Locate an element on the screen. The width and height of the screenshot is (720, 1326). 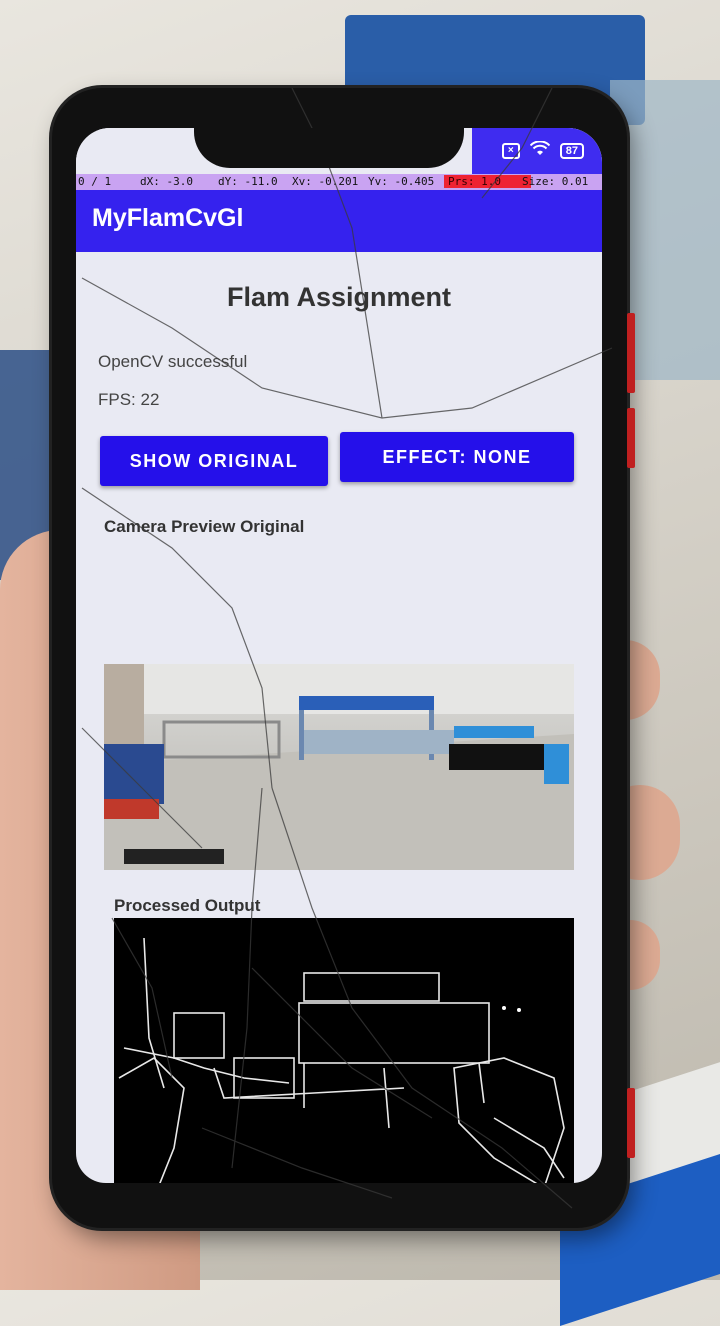
notification-x-icon: × is located at coordinates (510, 151).